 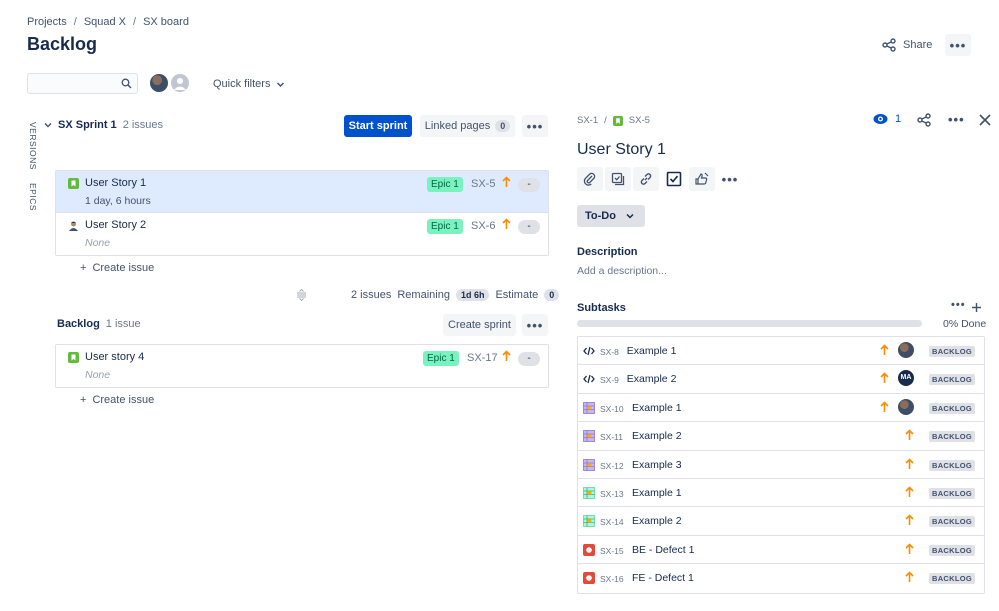 What do you see at coordinates (115, 225) in the screenshot?
I see `issue-title: User Story 2` at bounding box center [115, 225].